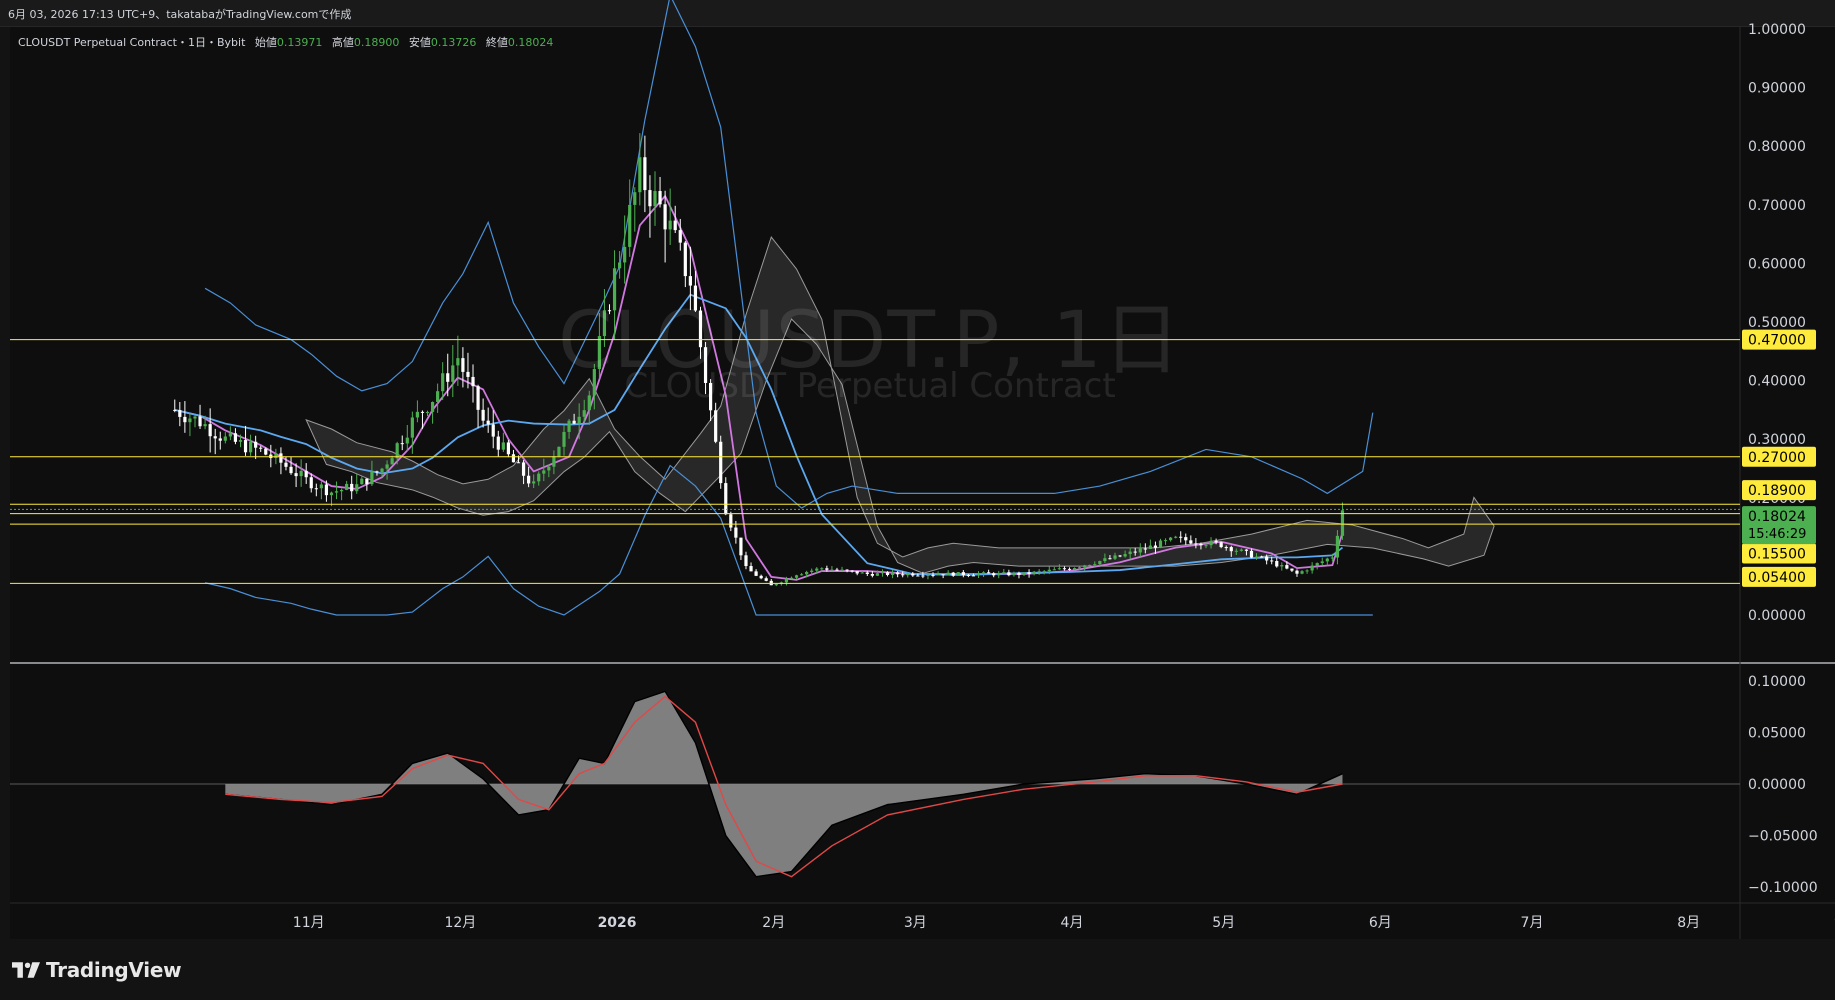 This screenshot has height=1000, width=1835. What do you see at coordinates (875, 921) in the screenshot?
I see `time-axis` at bounding box center [875, 921].